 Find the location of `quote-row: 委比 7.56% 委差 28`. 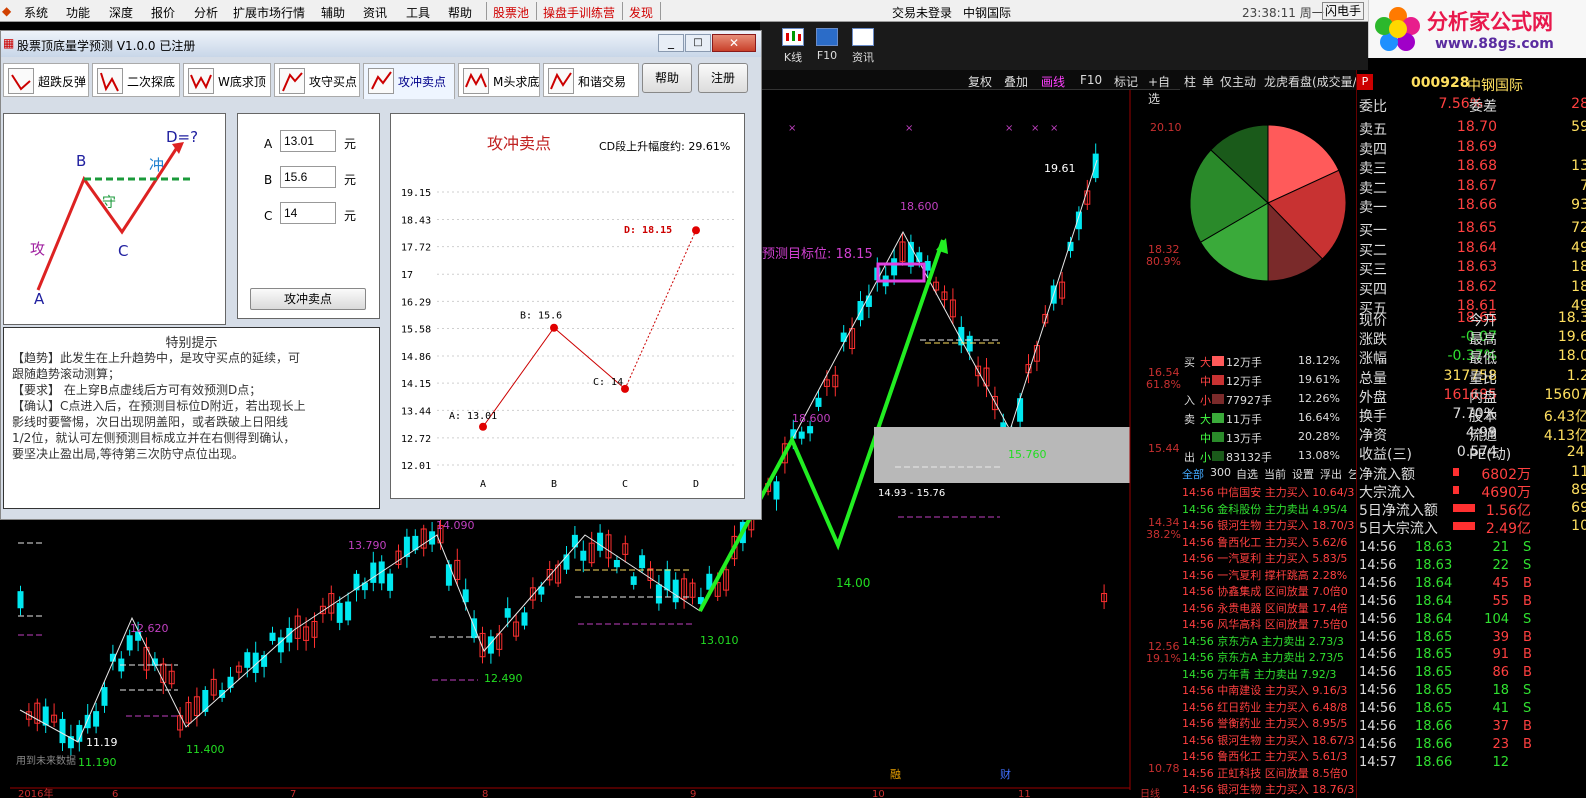

quote-row: 委比 7.56% 委差 28 is located at coordinates (1472, 105).